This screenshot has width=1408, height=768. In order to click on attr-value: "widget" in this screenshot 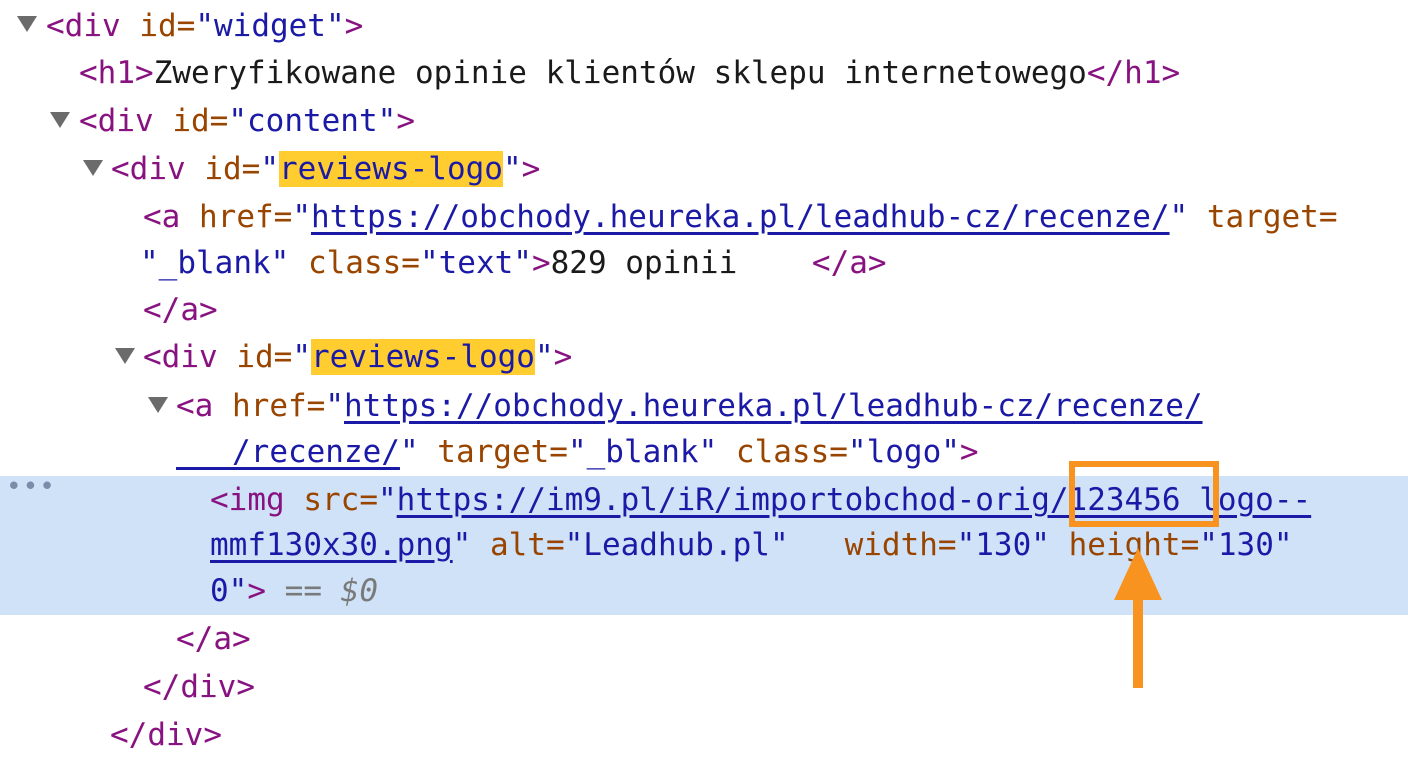, I will do `click(270, 26)`.